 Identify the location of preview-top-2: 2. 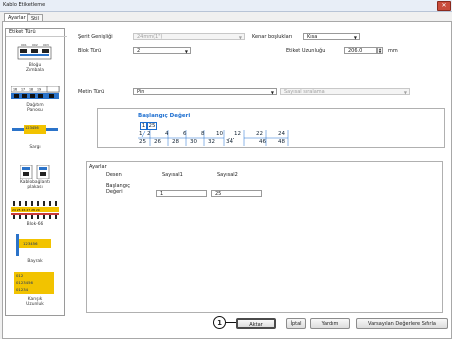
(149, 134).